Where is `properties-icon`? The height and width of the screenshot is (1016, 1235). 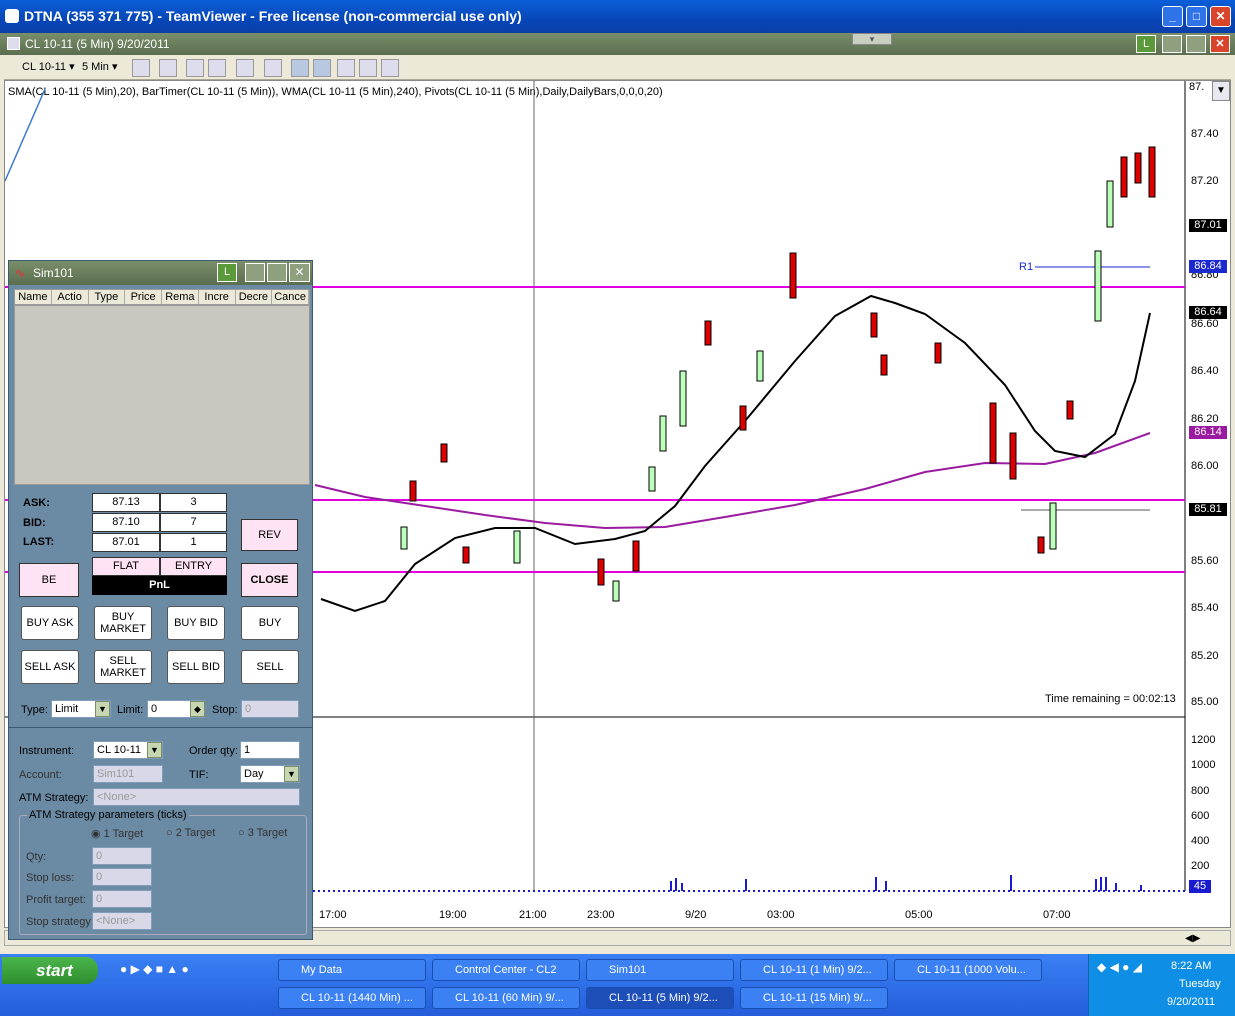
properties-icon is located at coordinates (346, 68).